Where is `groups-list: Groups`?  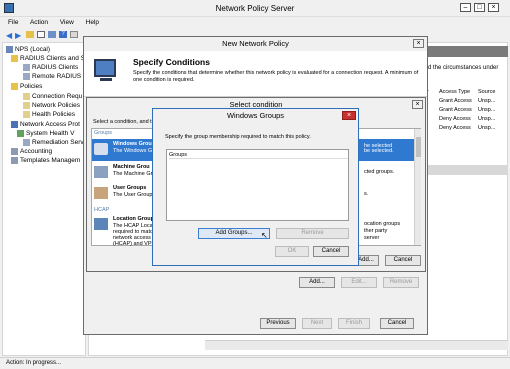
groups-list: Groups is located at coordinates (257, 185).